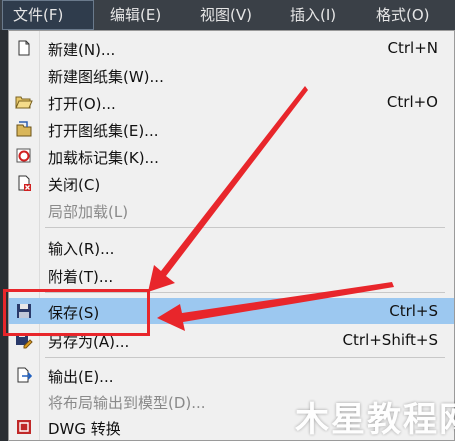 Image resolution: width=455 pixels, height=441 pixels. I want to click on watermark: 木星教程网, so click(375, 420).